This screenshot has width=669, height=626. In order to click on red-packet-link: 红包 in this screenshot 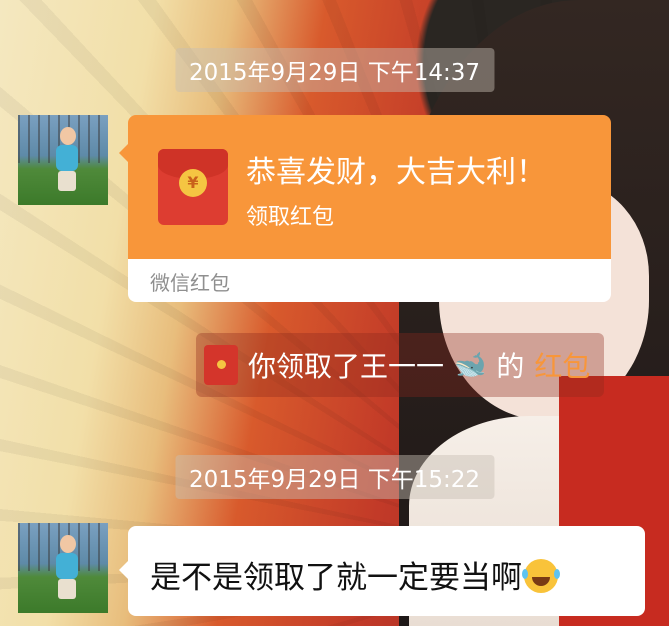, I will do `click(562, 365)`.